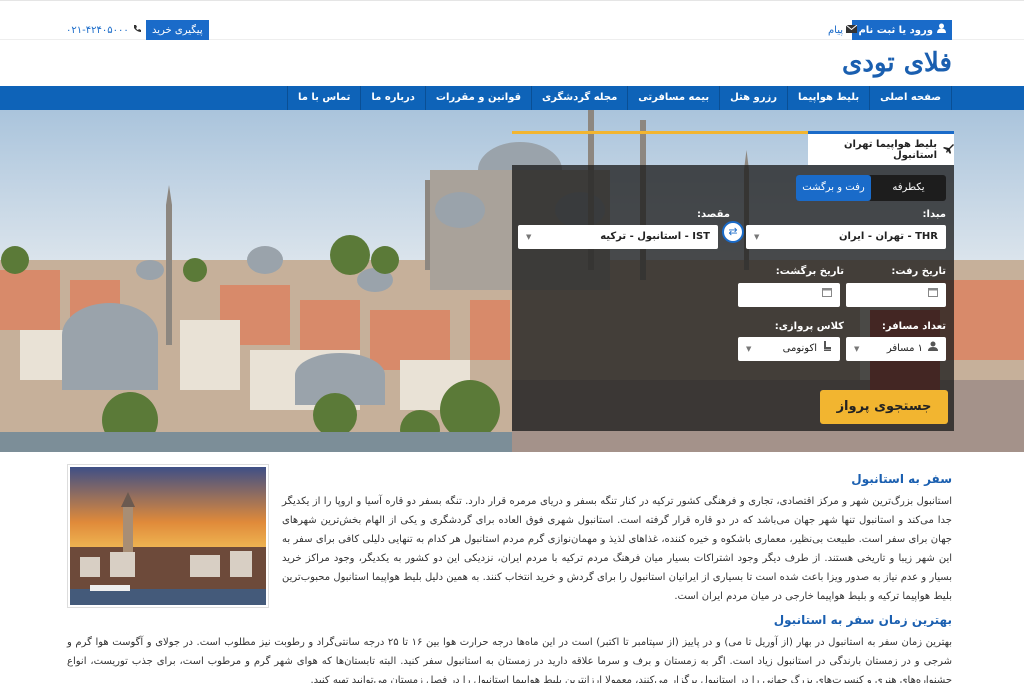  What do you see at coordinates (948, 150) in the screenshot?
I see `airplane-icon` at bounding box center [948, 150].